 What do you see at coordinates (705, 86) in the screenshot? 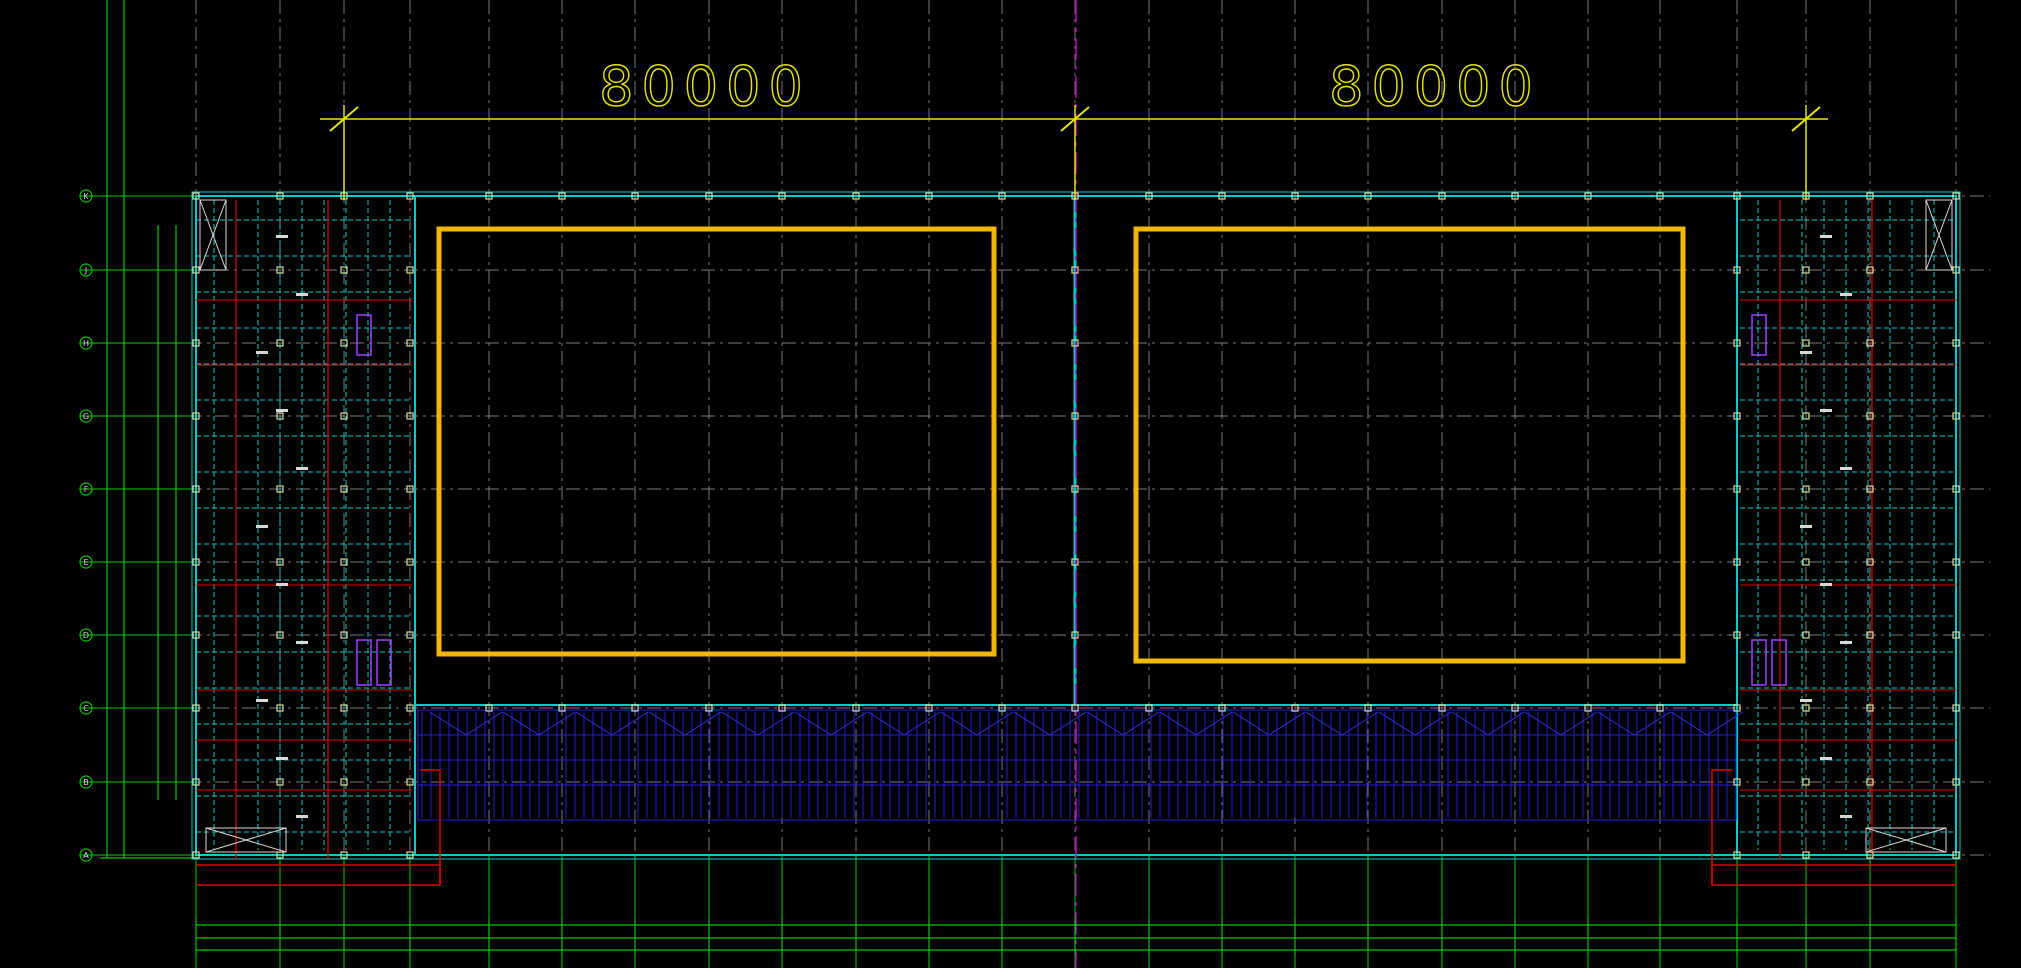
I see `left-span-dimension: 80000` at bounding box center [705, 86].